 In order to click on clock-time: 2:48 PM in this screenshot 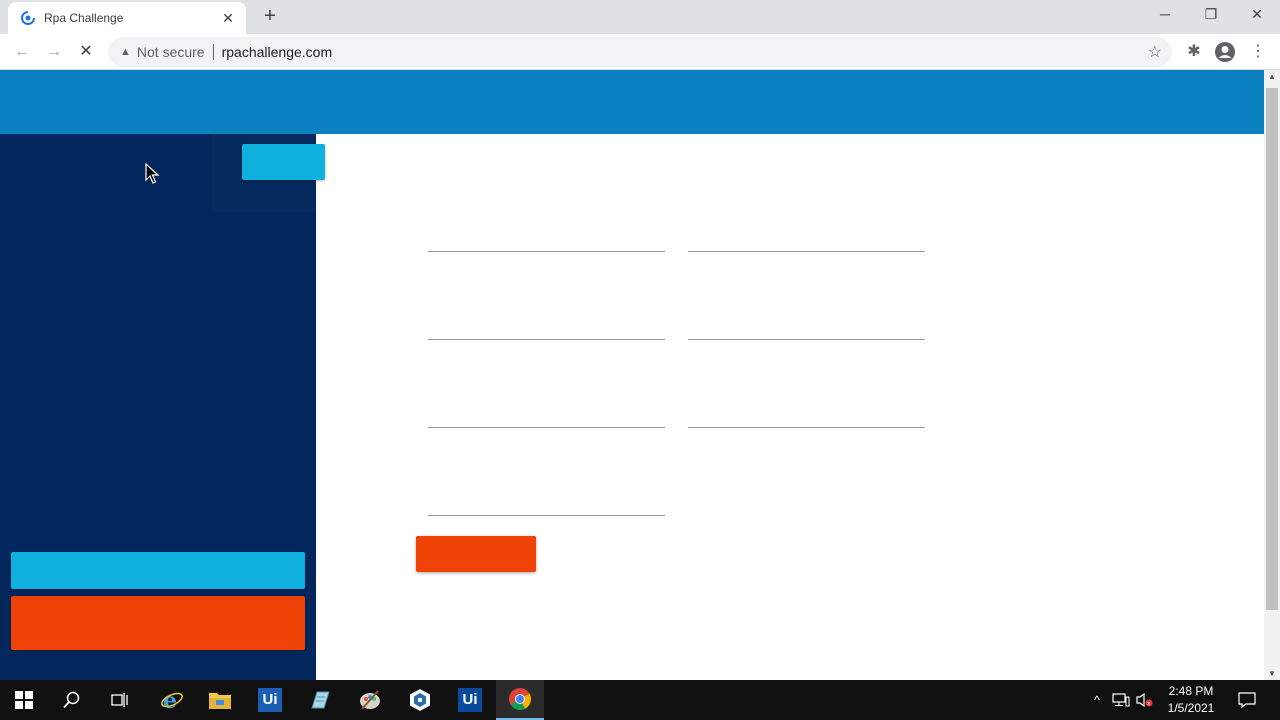, I will do `click(1191, 691)`.